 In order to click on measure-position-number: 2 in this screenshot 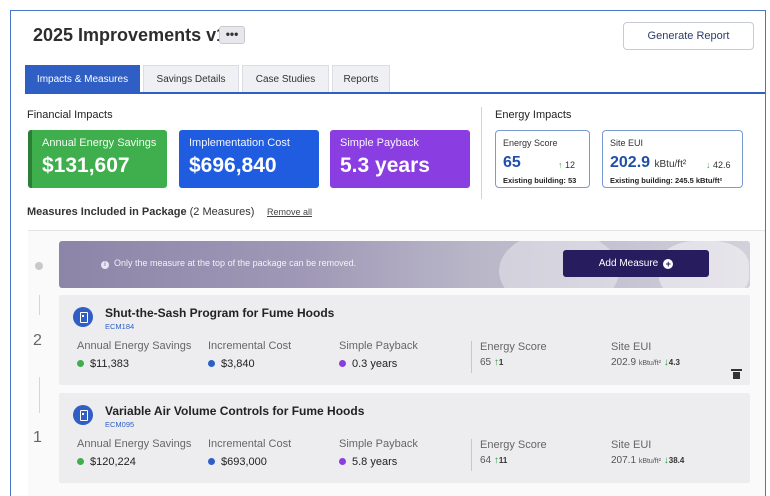, I will do `click(37, 340)`.